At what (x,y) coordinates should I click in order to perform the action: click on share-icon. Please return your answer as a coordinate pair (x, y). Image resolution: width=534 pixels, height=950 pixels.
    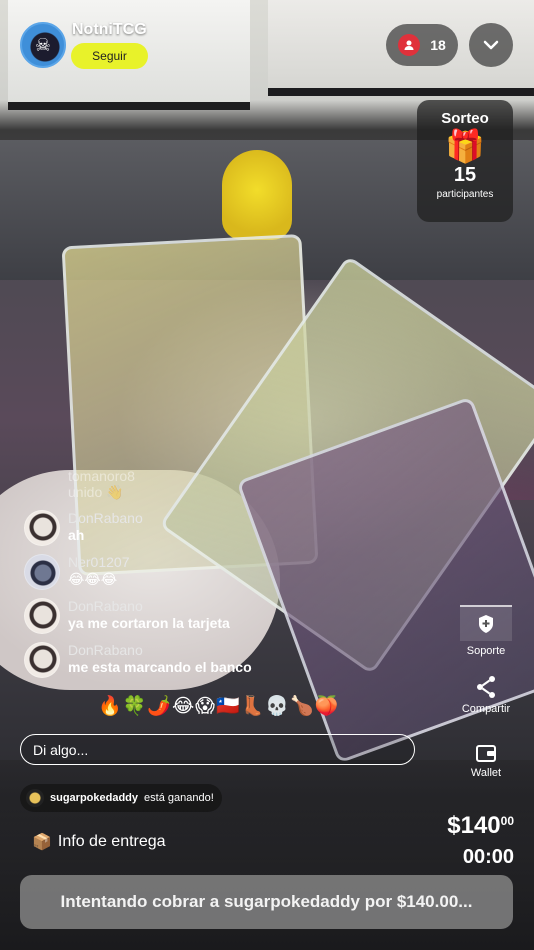
    Looking at the image, I should click on (486, 687).